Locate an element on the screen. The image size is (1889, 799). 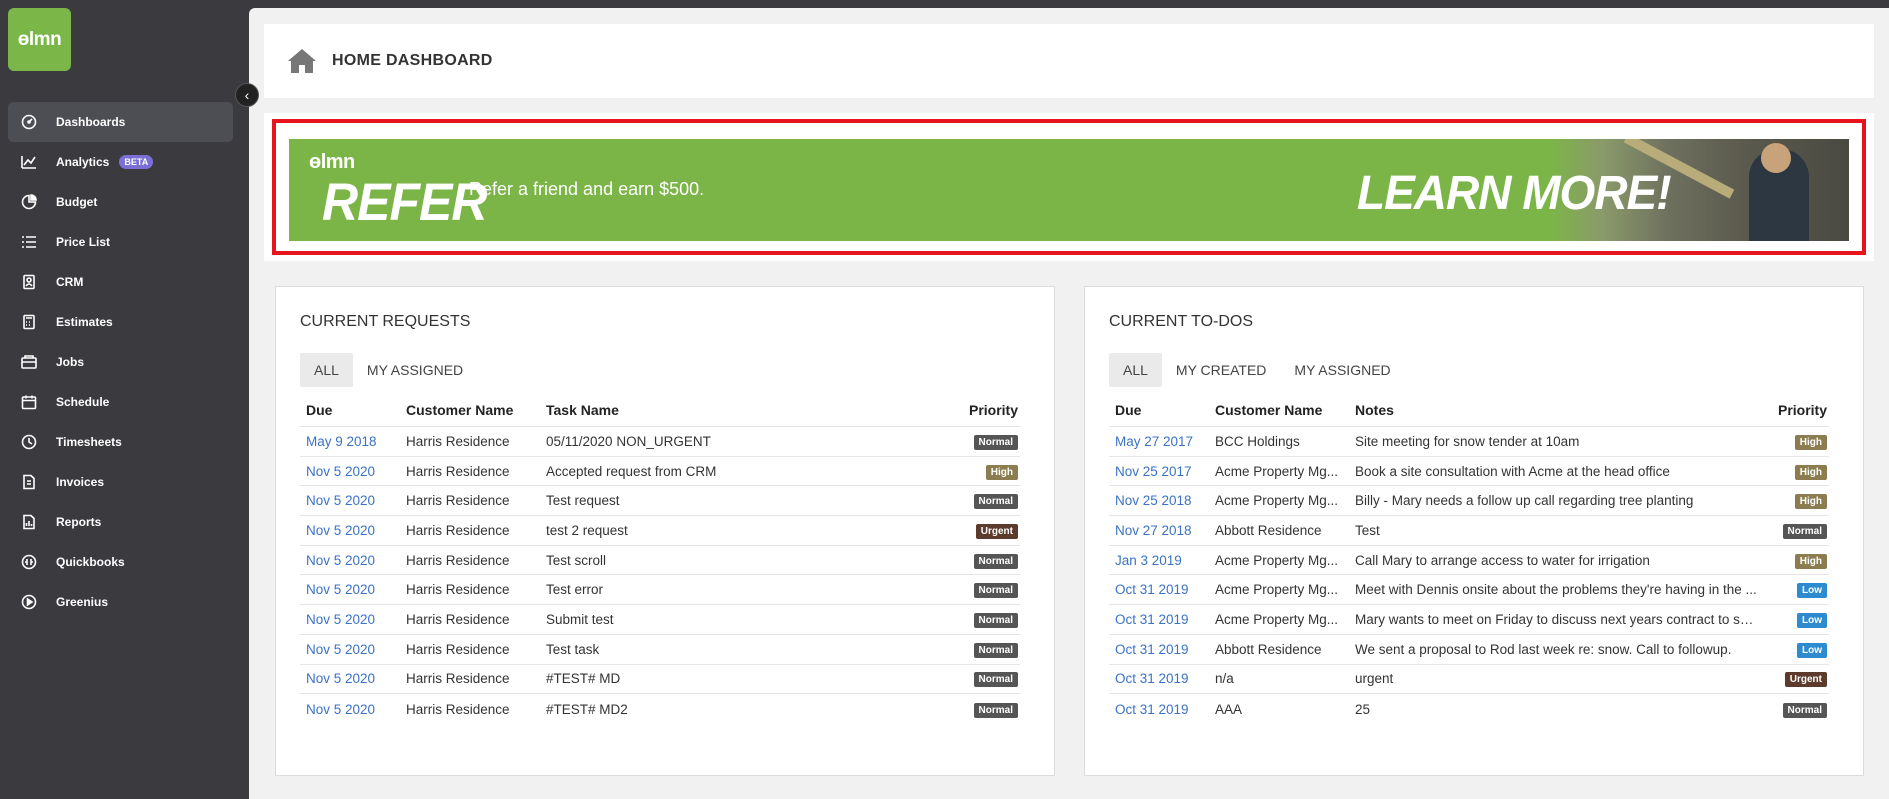
due-date-link: May 27 2017 is located at coordinates (1159, 441).